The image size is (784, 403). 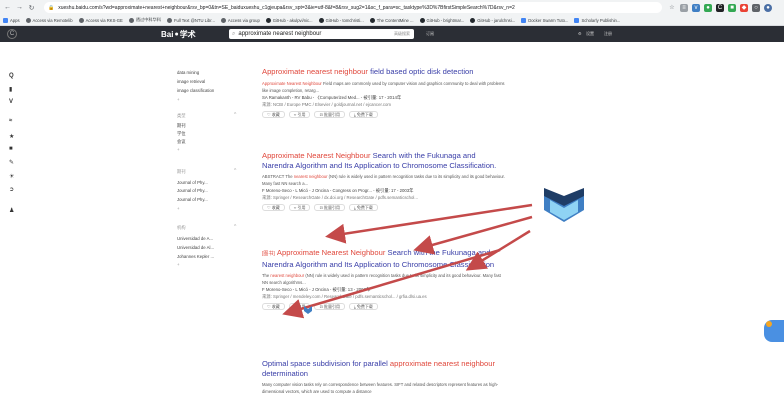 What do you see at coordinates (31, 7) in the screenshot?
I see `reload-icon: ↻` at bounding box center [31, 7].